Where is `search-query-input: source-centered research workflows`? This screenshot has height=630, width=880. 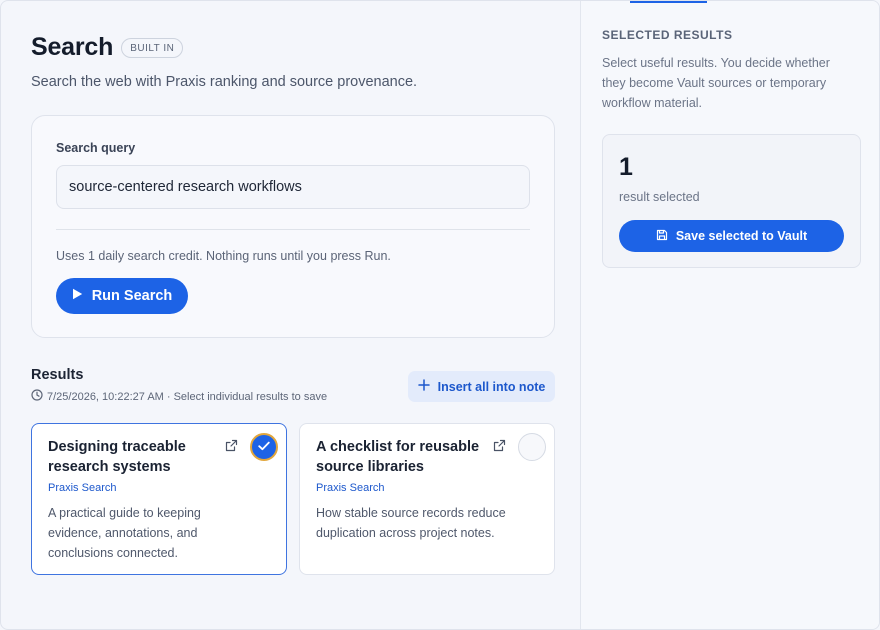
search-query-input: source-centered research workflows is located at coordinates (293, 187).